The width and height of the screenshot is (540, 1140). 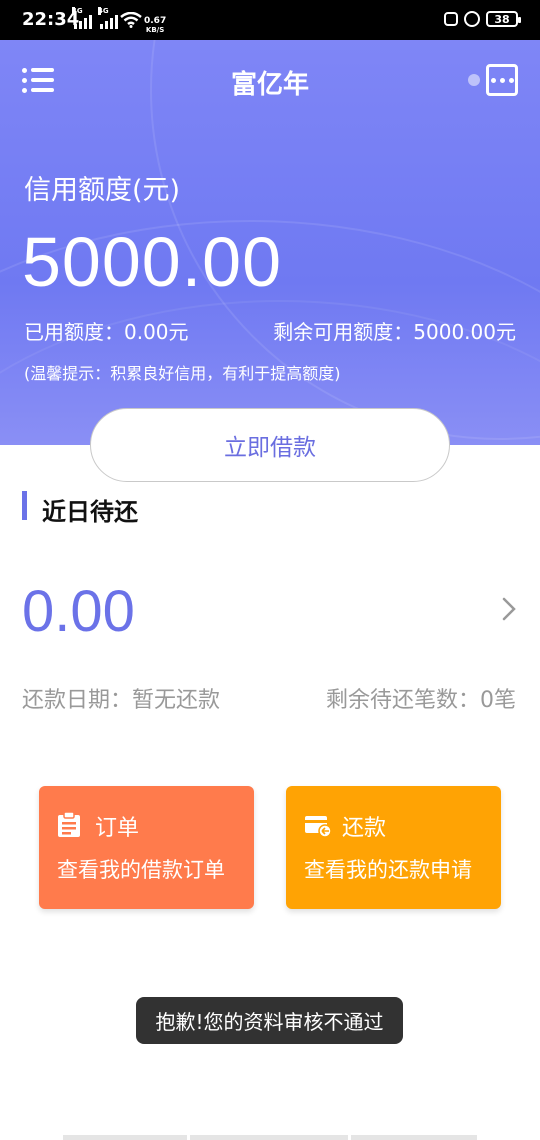 I want to click on network-speed: 0.67 KB/S, so click(x=155, y=26).